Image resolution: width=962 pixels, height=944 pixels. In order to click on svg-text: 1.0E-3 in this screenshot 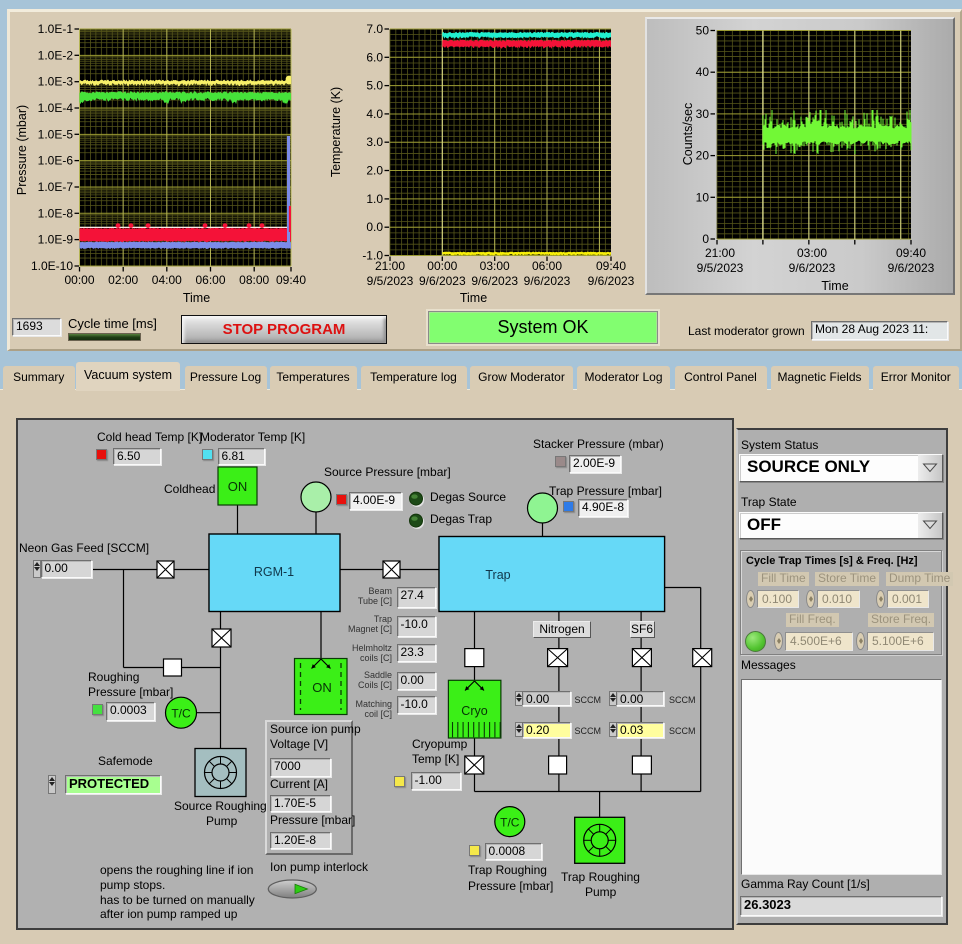, I will do `click(56, 82)`.